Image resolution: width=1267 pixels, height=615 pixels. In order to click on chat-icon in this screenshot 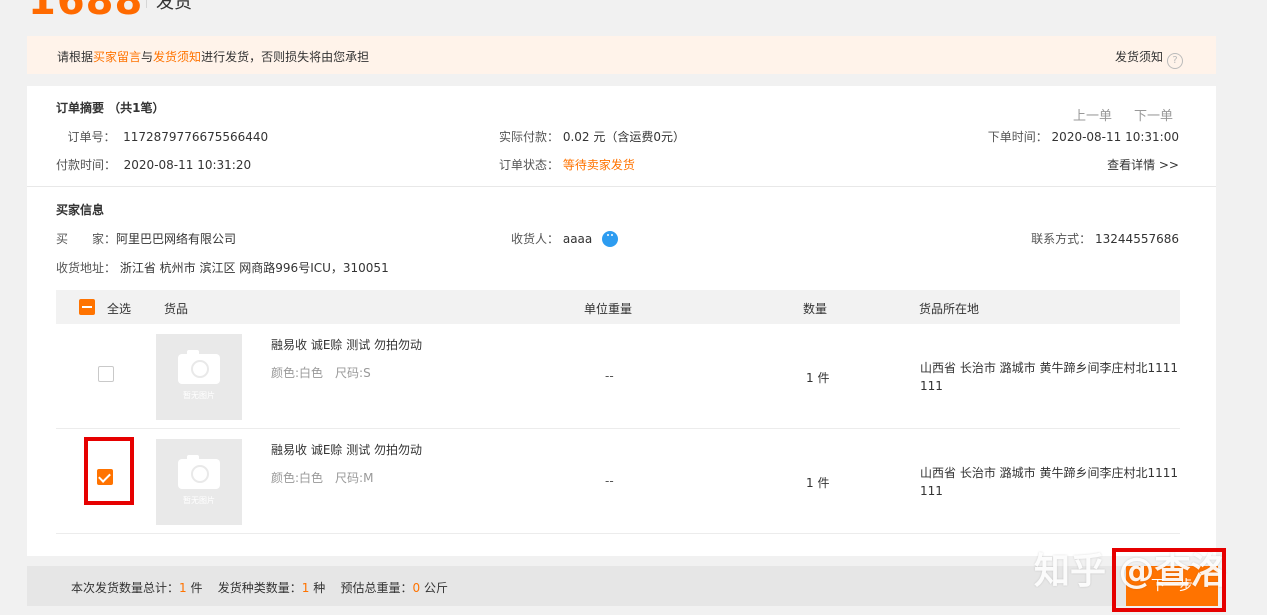, I will do `click(610, 239)`.